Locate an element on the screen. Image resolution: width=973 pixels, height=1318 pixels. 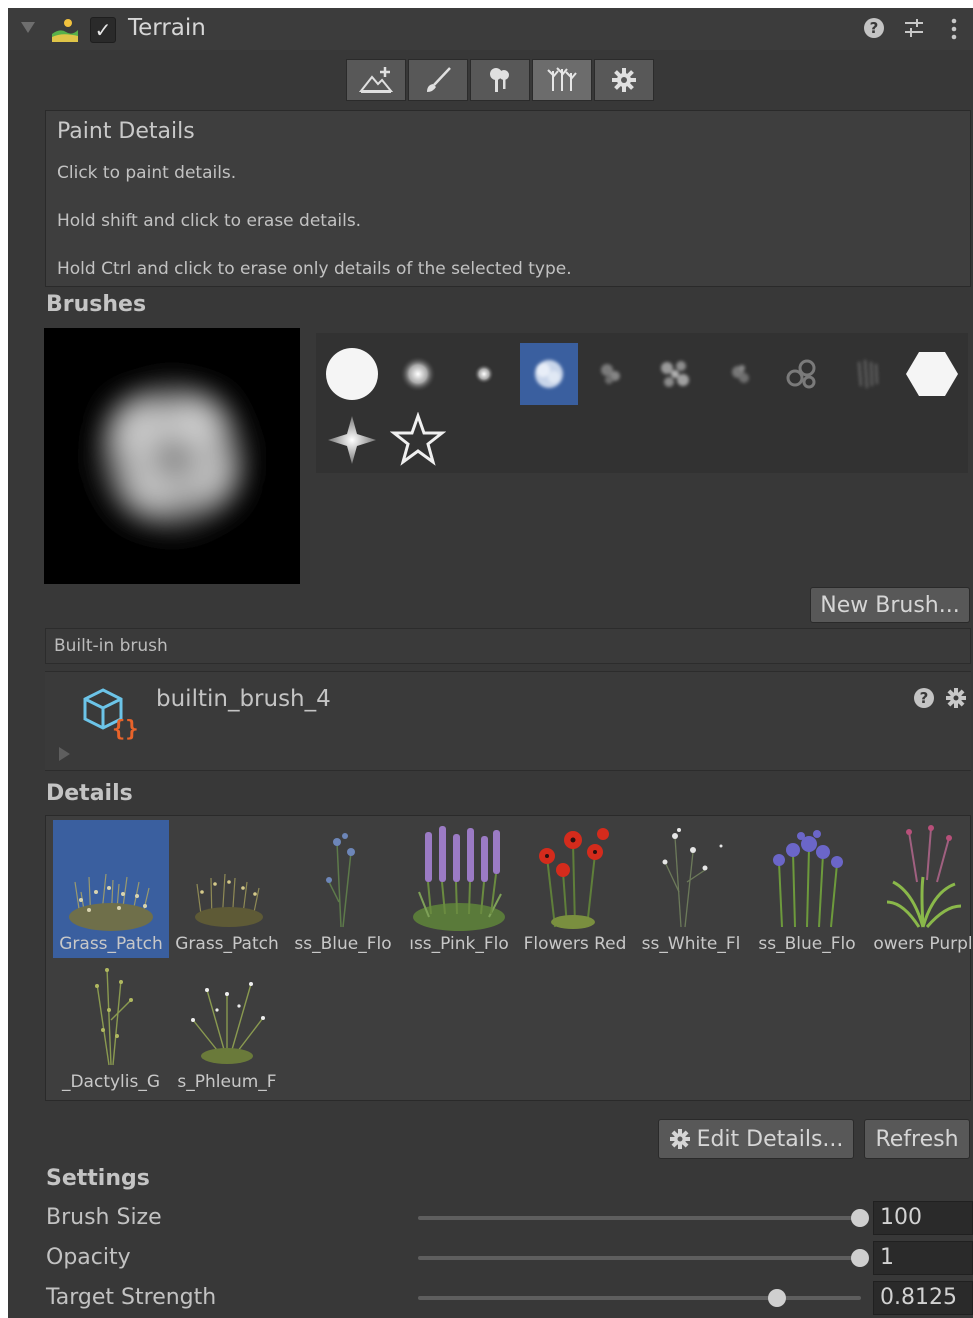
help-icon: ? is located at coordinates (874, 28).